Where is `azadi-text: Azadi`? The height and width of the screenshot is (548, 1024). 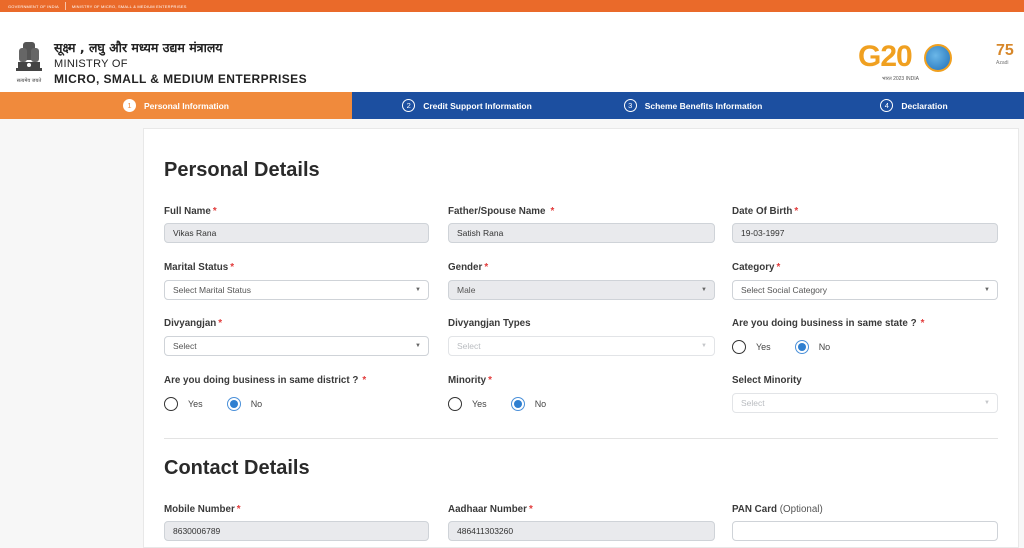 azadi-text: Azadi is located at coordinates (1002, 63).